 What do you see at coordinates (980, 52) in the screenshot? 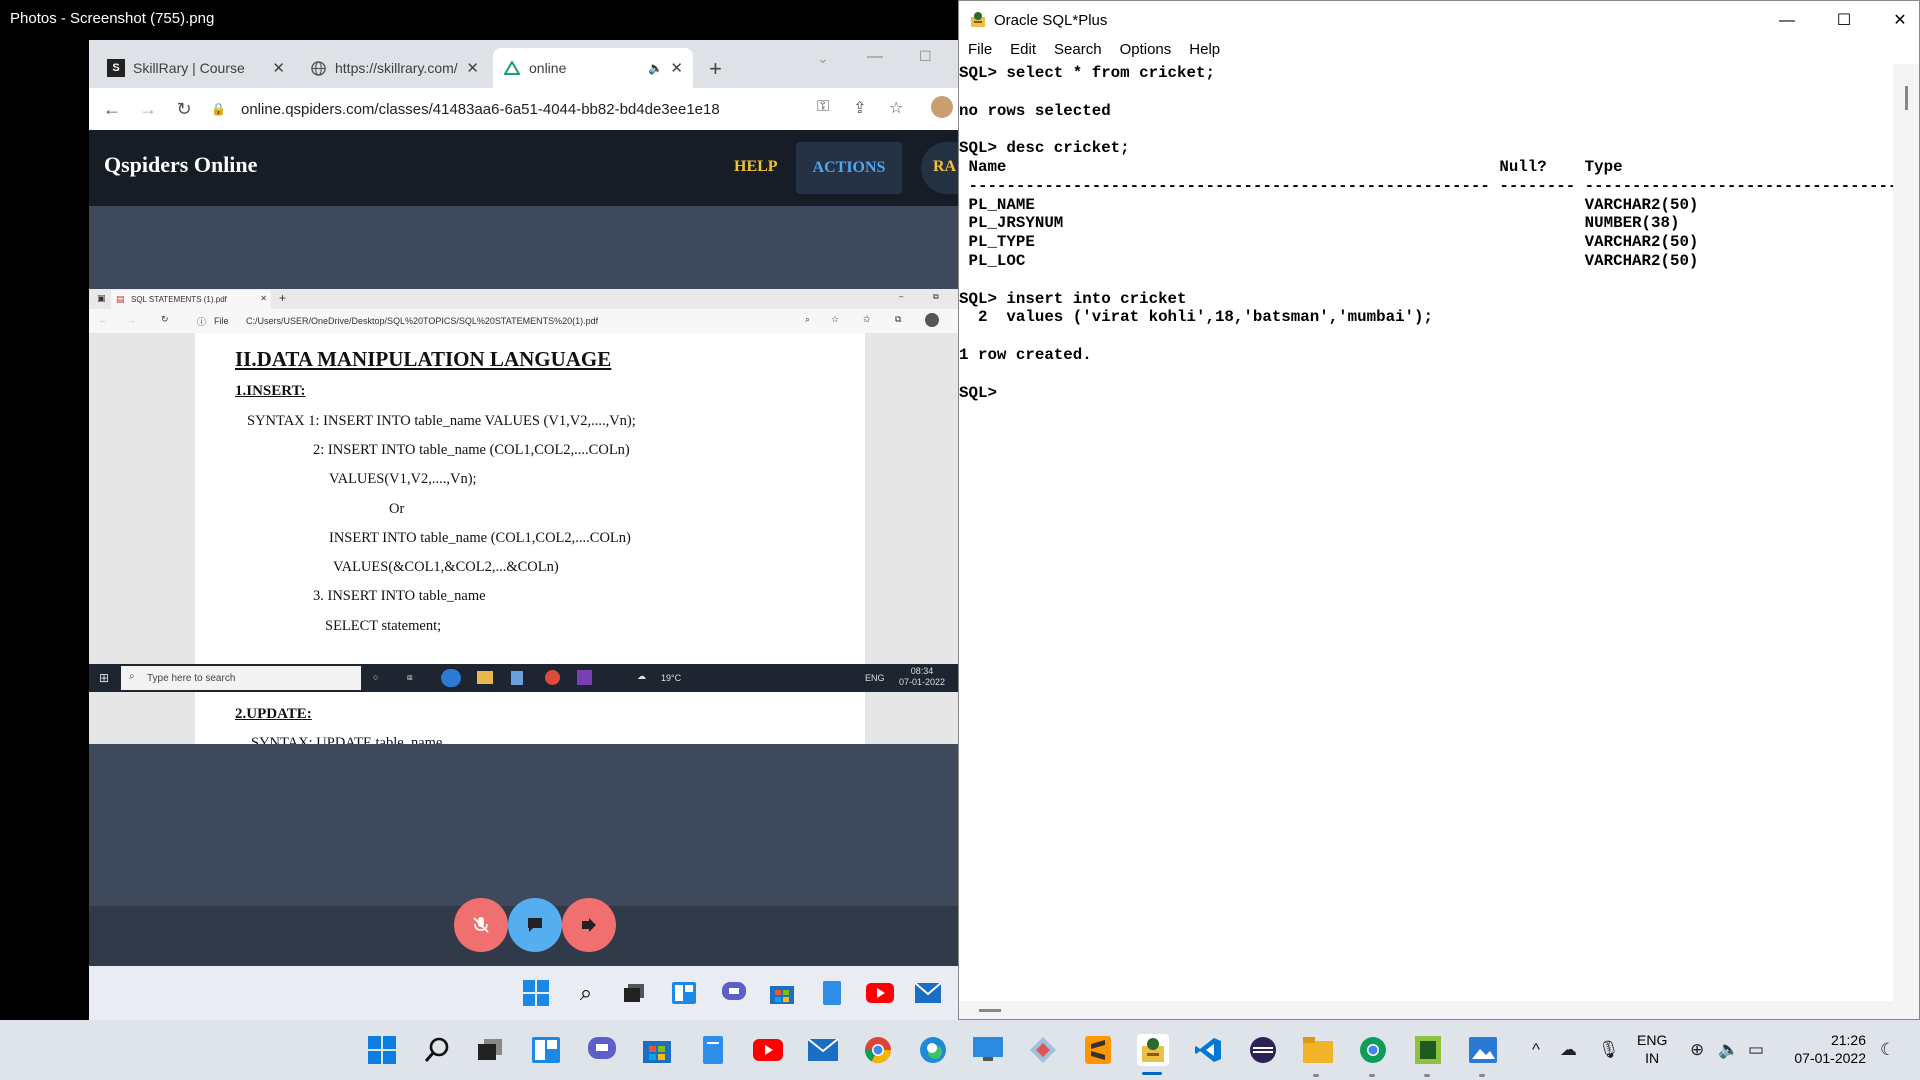
I see `menu-file: File` at bounding box center [980, 52].